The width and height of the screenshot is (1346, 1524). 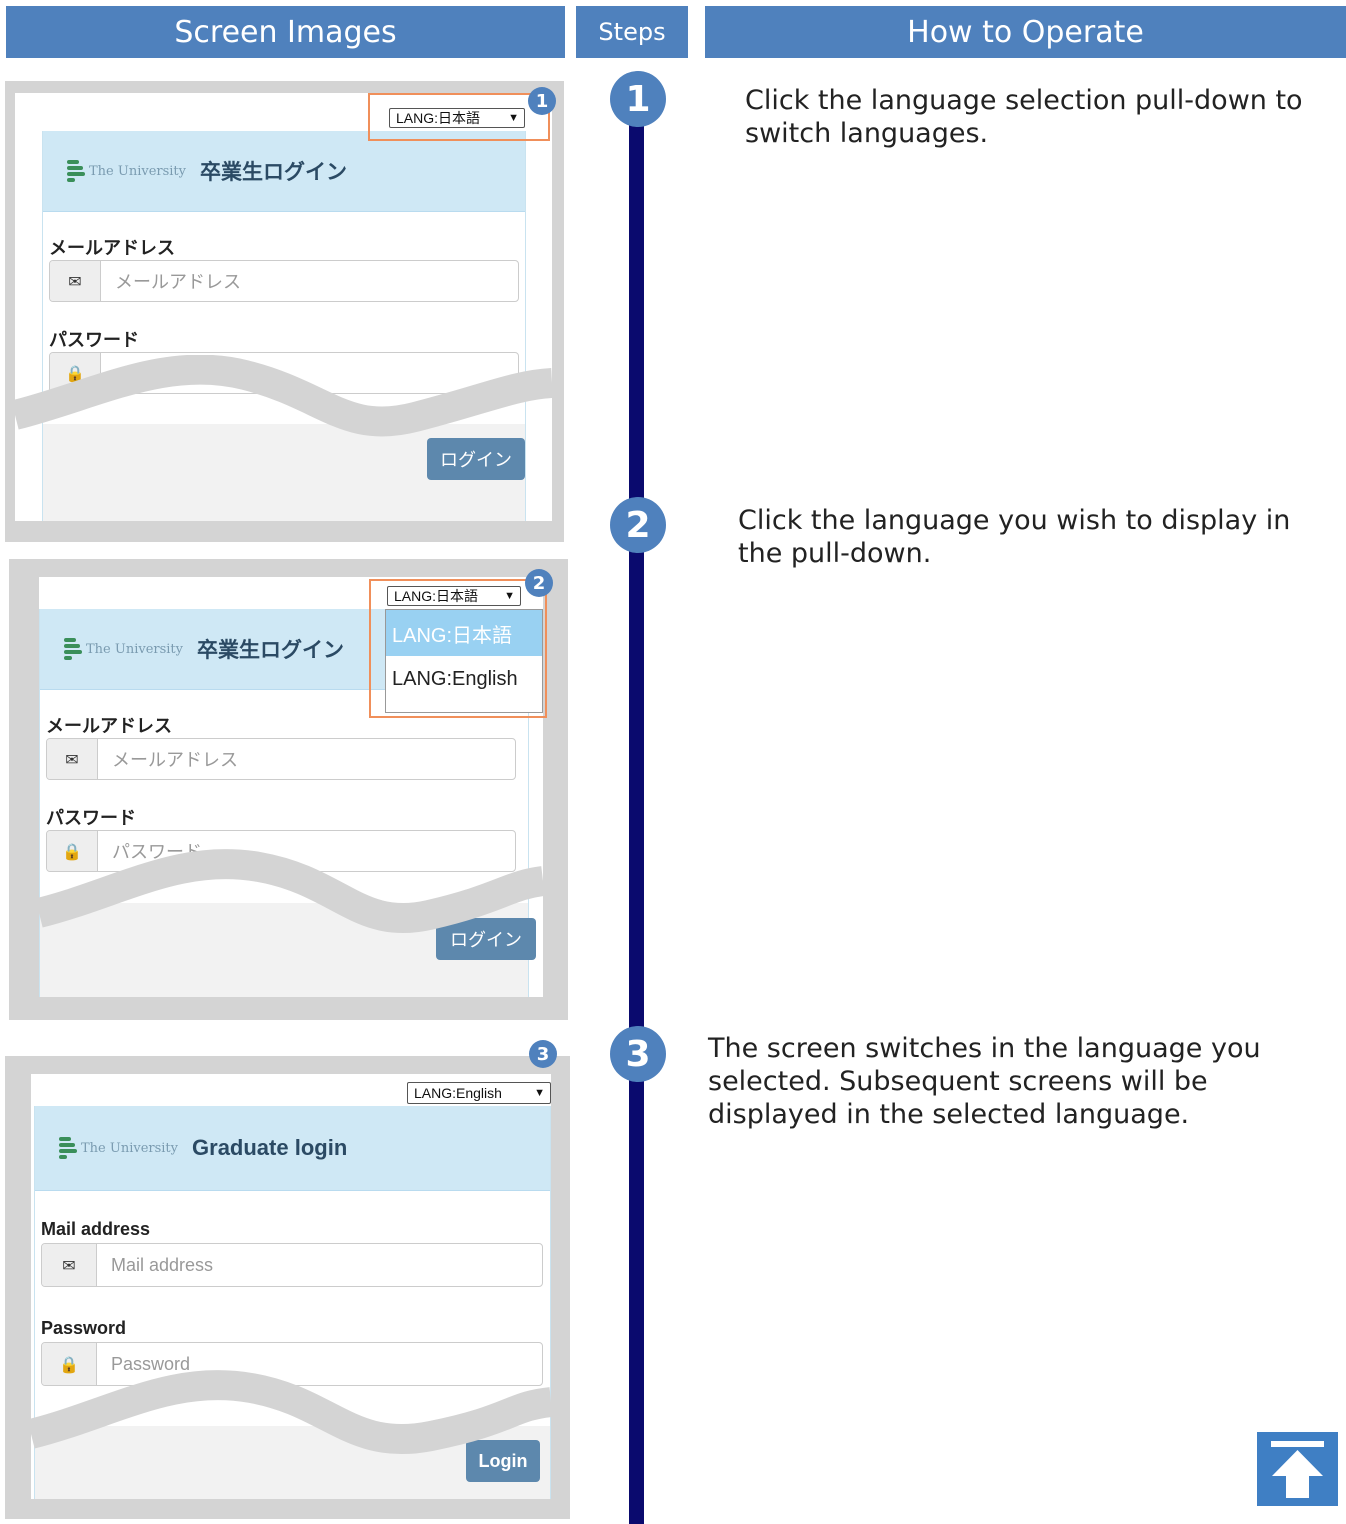 What do you see at coordinates (638, 1054) in the screenshot?
I see `step-number-3: 3` at bounding box center [638, 1054].